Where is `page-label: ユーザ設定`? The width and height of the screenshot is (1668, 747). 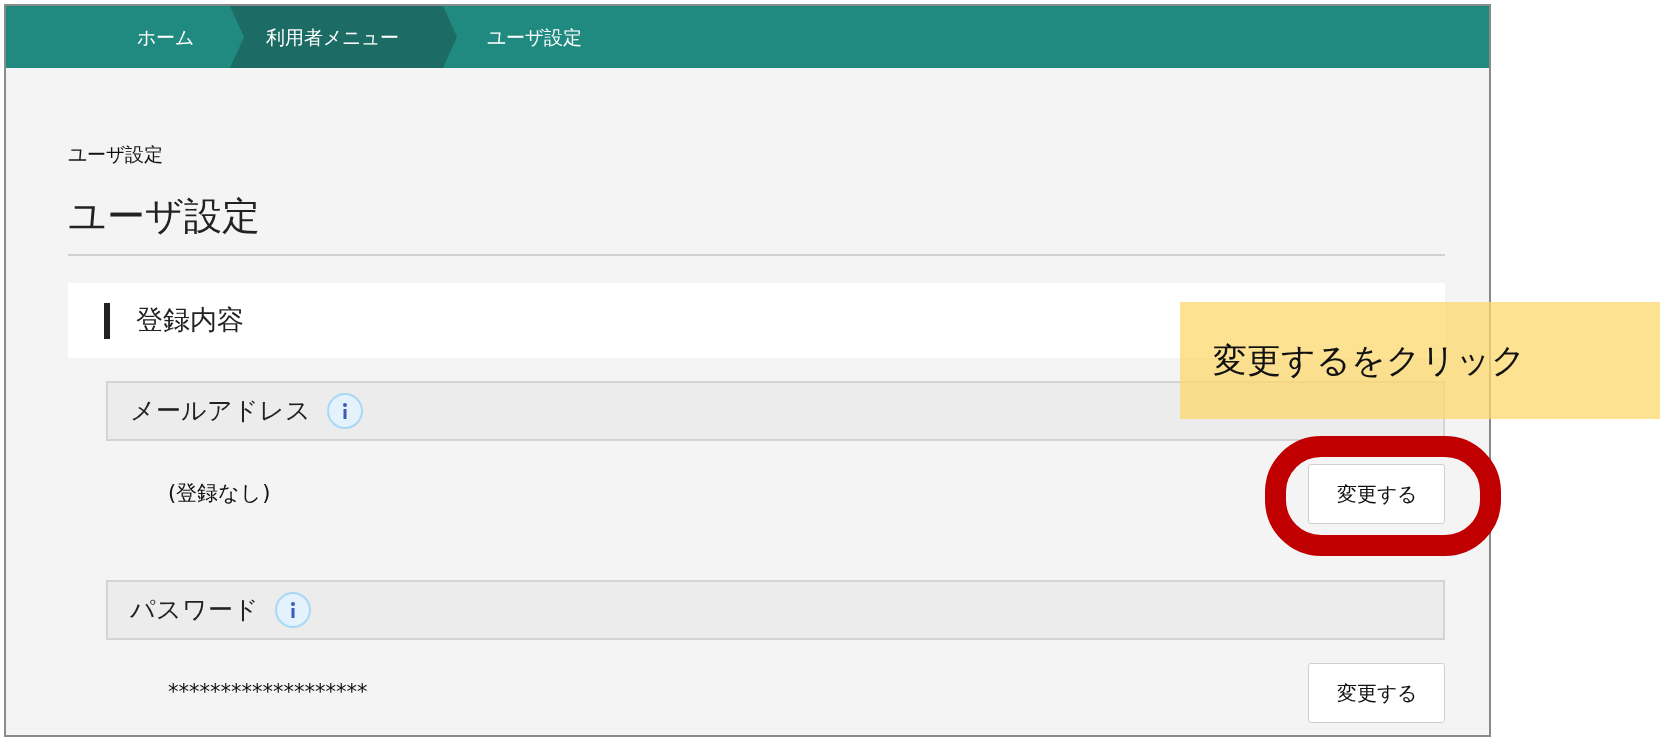
page-label: ユーザ設定 is located at coordinates (116, 154).